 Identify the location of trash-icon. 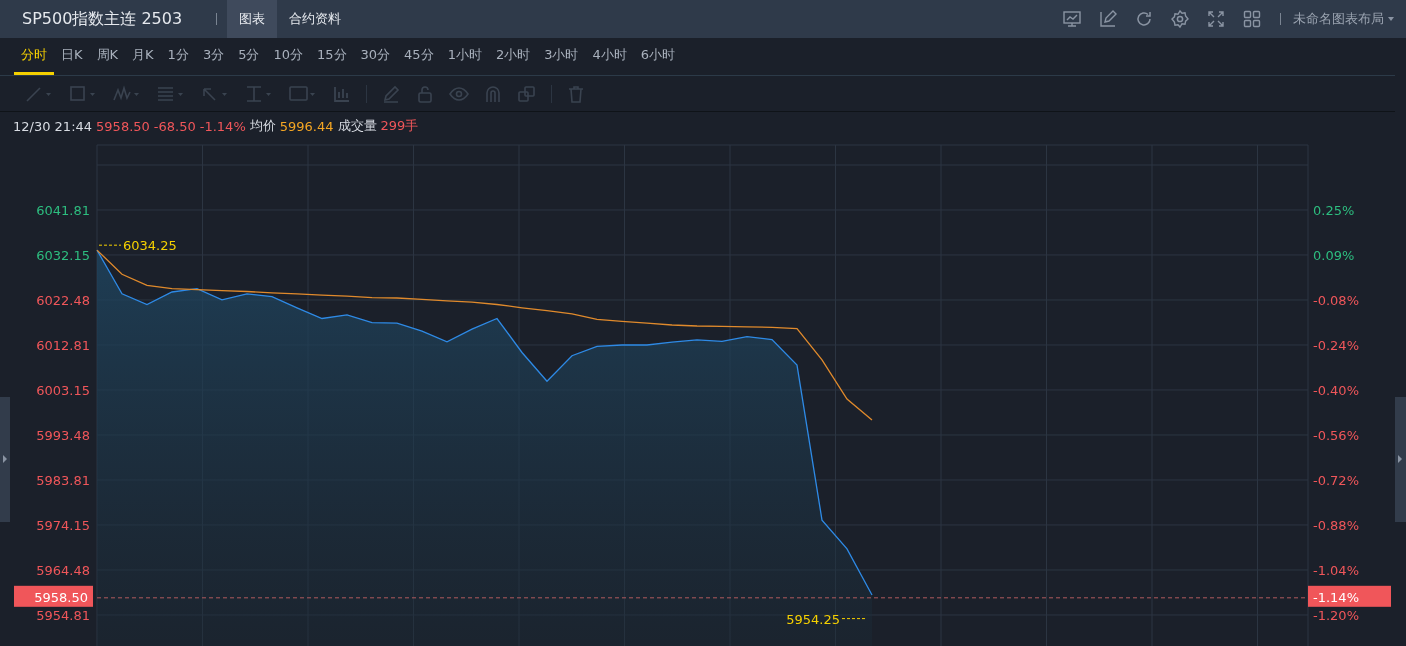
(576, 93).